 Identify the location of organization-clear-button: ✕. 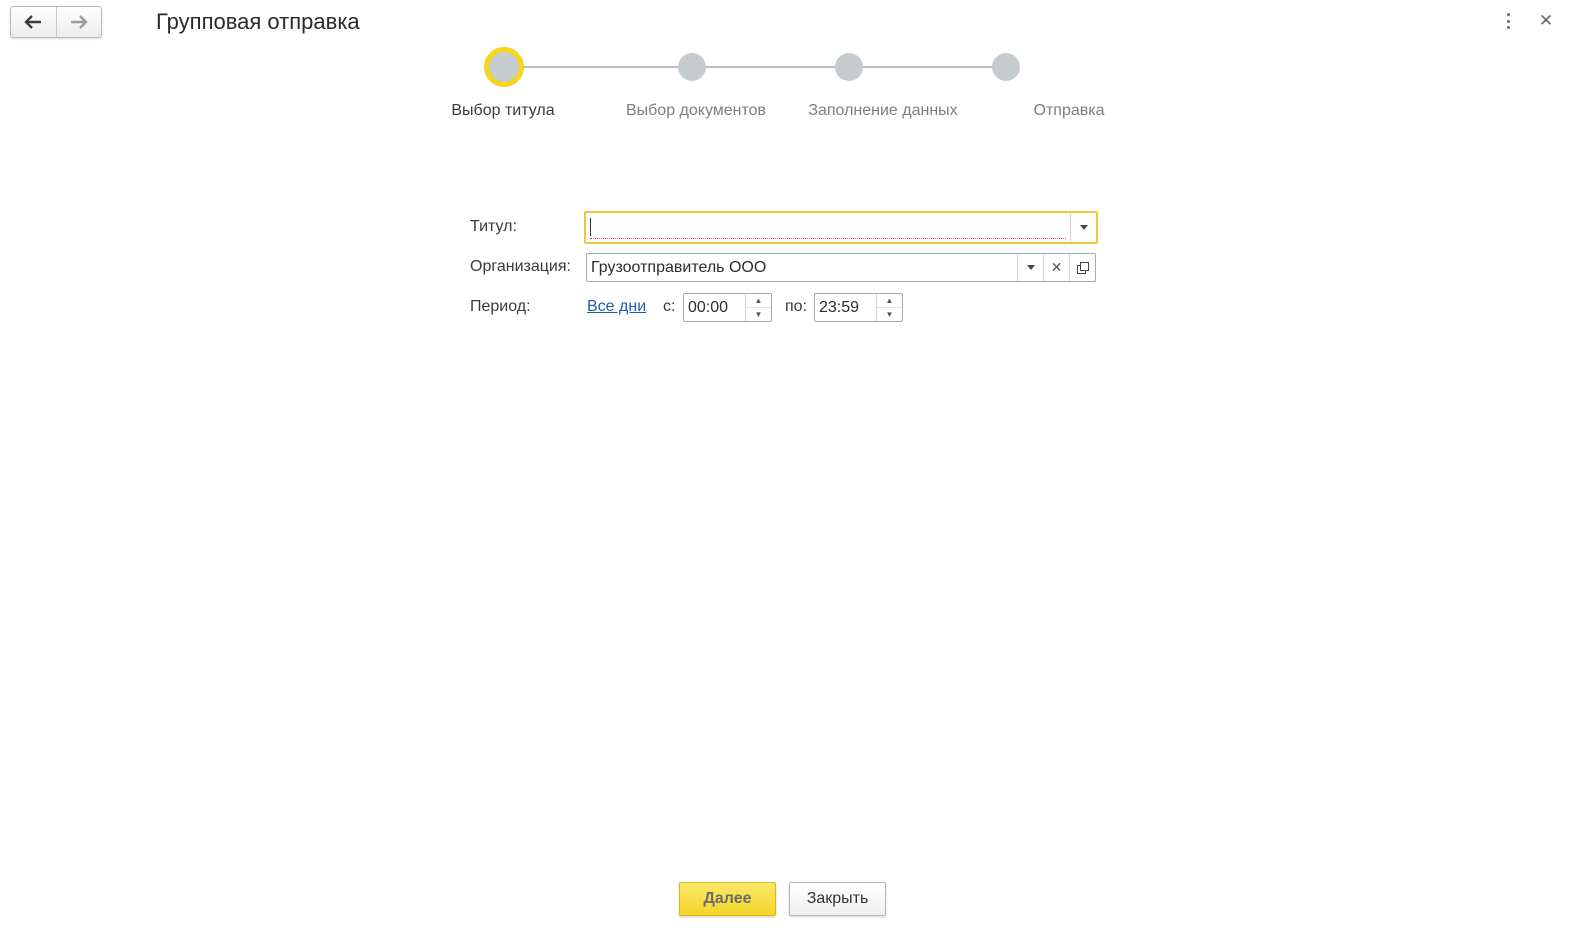
(1056, 267).